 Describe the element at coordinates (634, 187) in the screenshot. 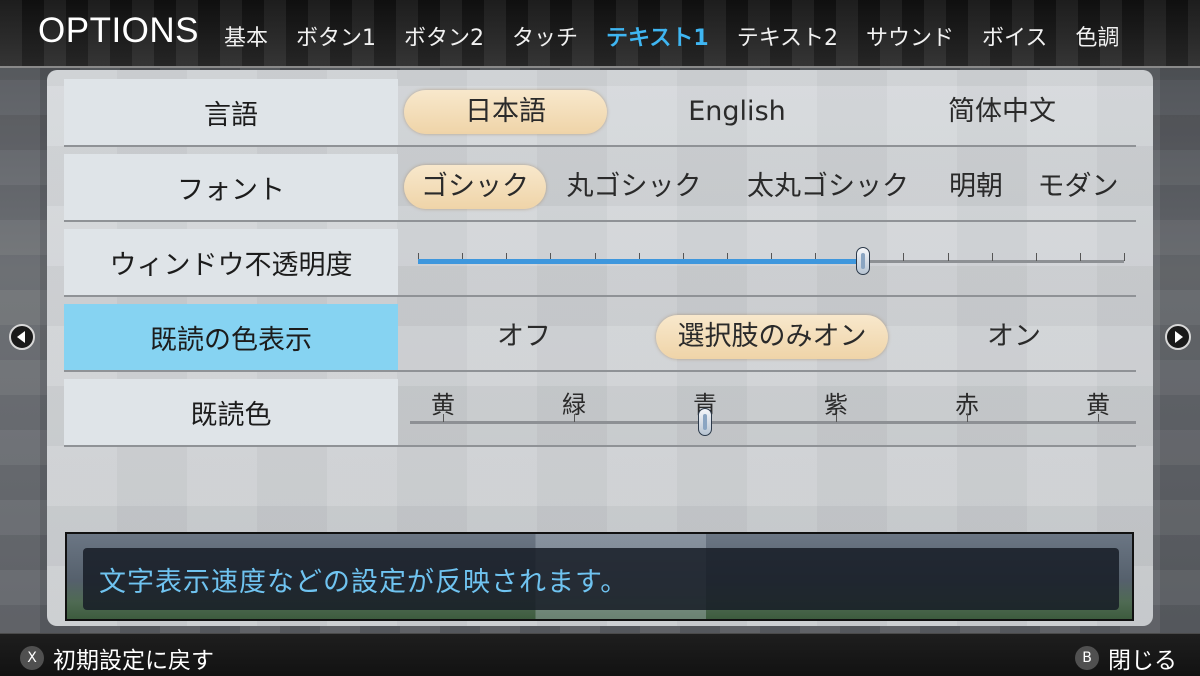

I see `option-maru-gothic: 丸ゴシック` at that location.